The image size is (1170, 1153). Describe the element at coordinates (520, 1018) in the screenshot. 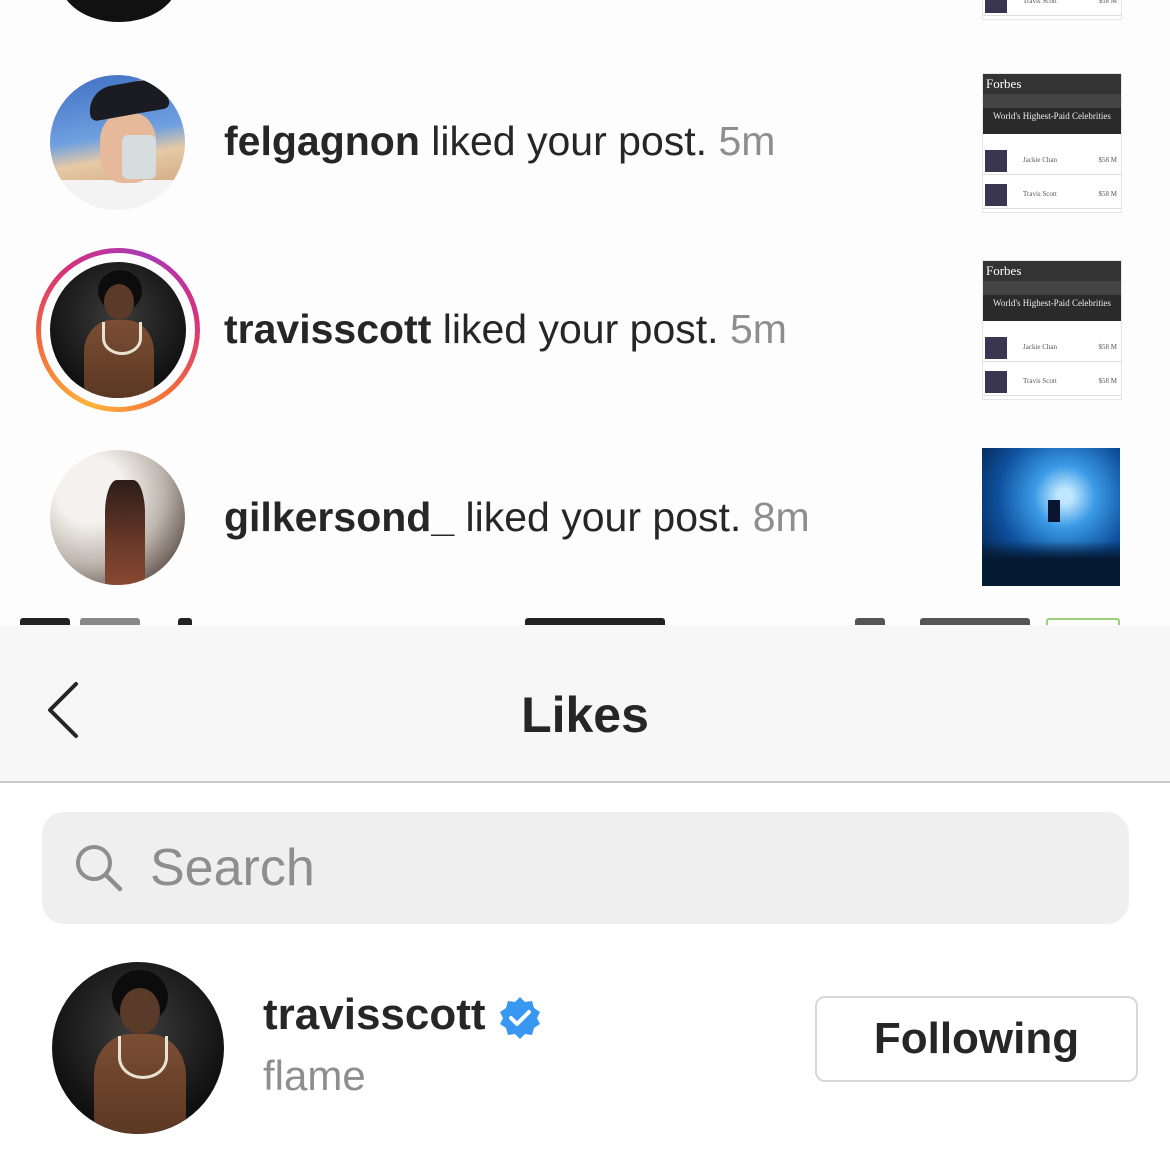

I see `verified-badge-icon` at that location.